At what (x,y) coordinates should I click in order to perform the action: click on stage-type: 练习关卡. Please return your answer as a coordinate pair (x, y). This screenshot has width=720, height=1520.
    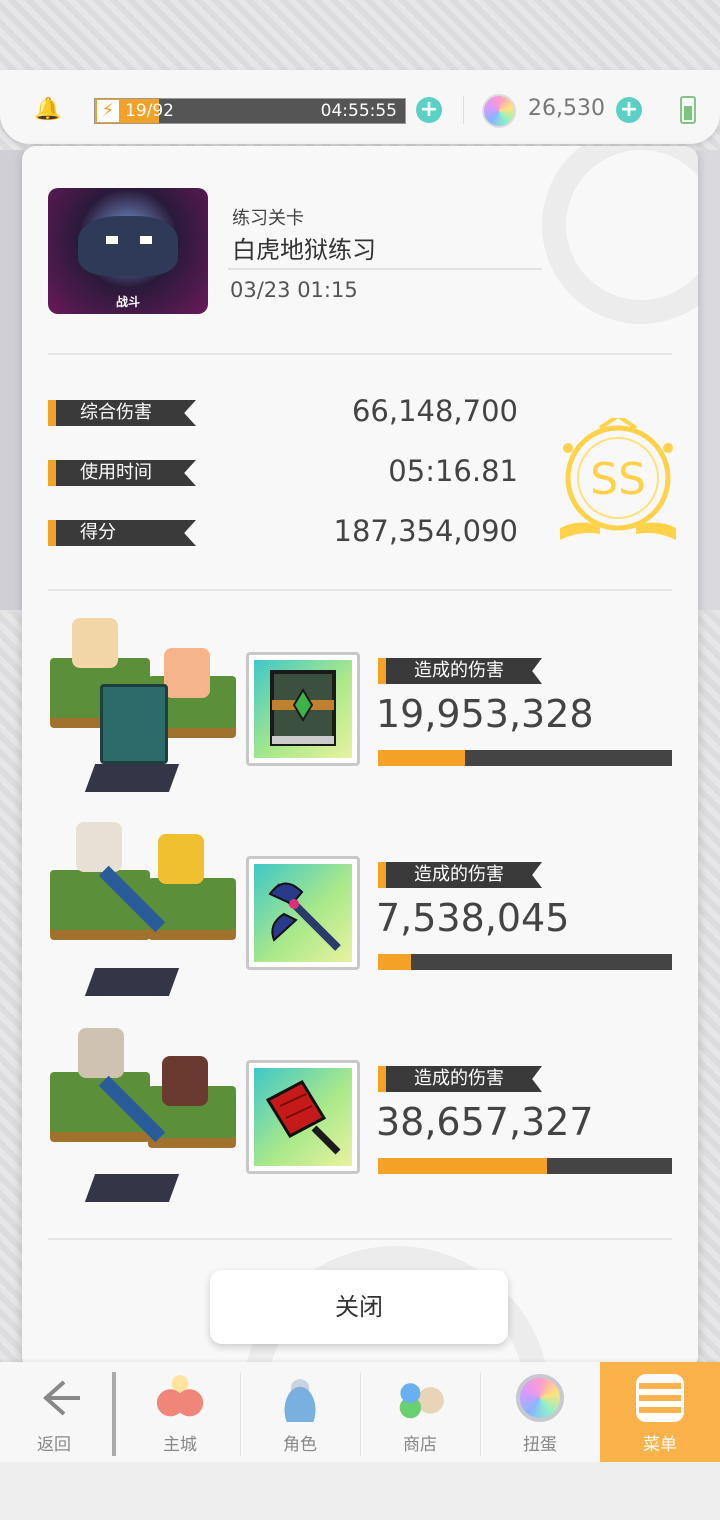
    Looking at the image, I should click on (268, 218).